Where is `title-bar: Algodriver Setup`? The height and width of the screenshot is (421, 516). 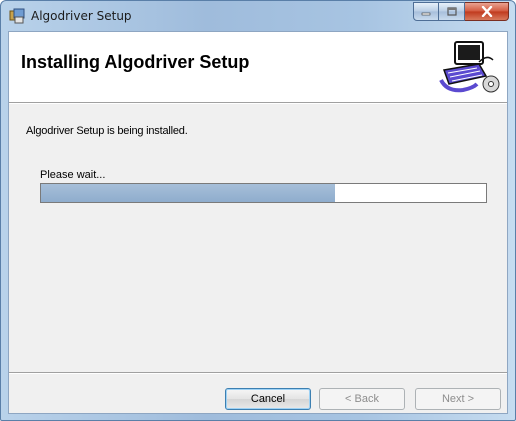
title-bar: Algodriver Setup is located at coordinates (258, 16).